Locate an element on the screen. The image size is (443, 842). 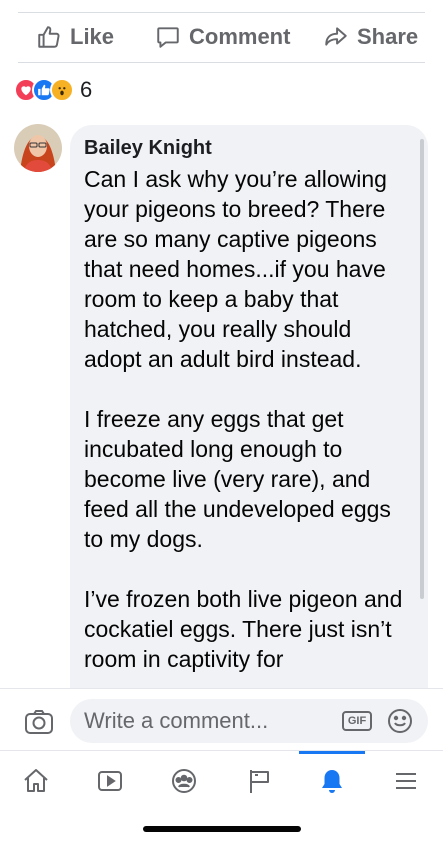
top-divider is located at coordinates (221, 12).